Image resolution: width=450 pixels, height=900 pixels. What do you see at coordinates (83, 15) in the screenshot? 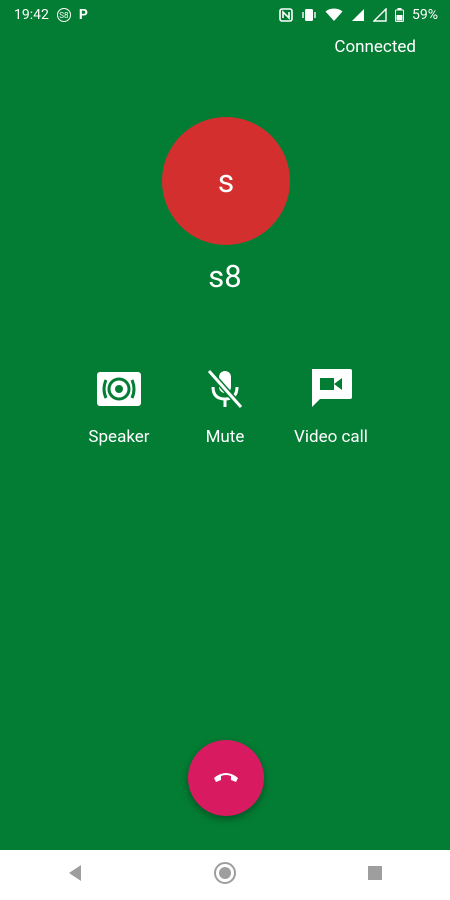
I see `parking-icon: P` at bounding box center [83, 15].